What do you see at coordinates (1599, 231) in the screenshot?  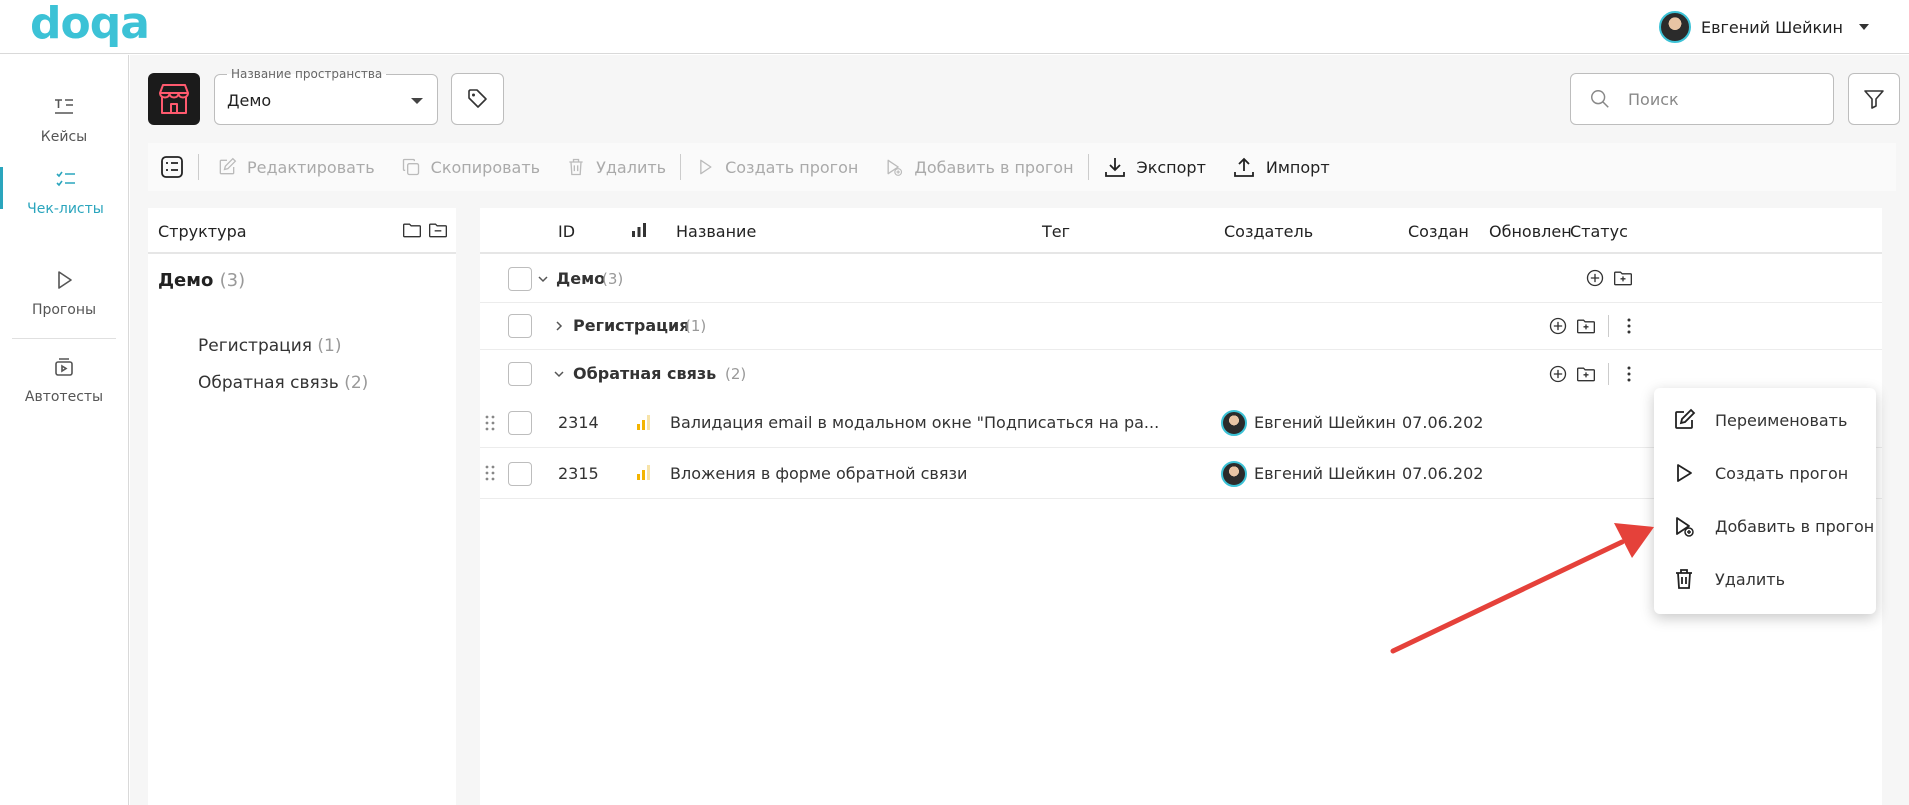 I see `col-status: Статус` at bounding box center [1599, 231].